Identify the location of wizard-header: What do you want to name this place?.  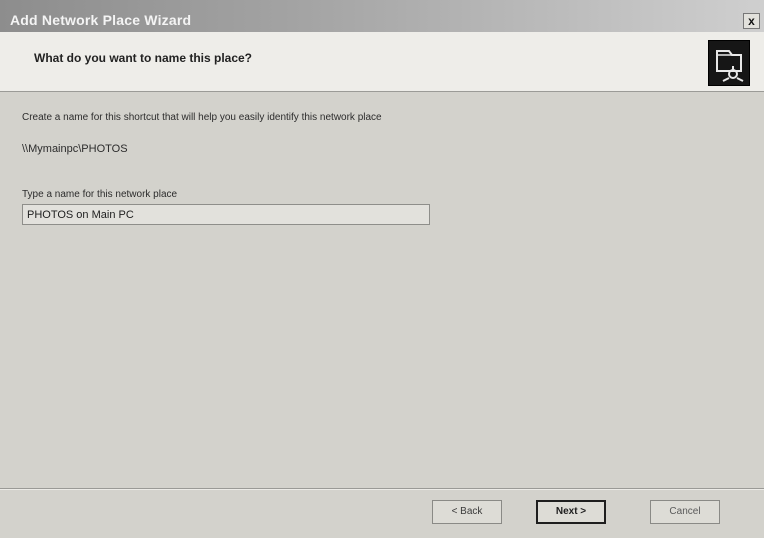
(382, 62).